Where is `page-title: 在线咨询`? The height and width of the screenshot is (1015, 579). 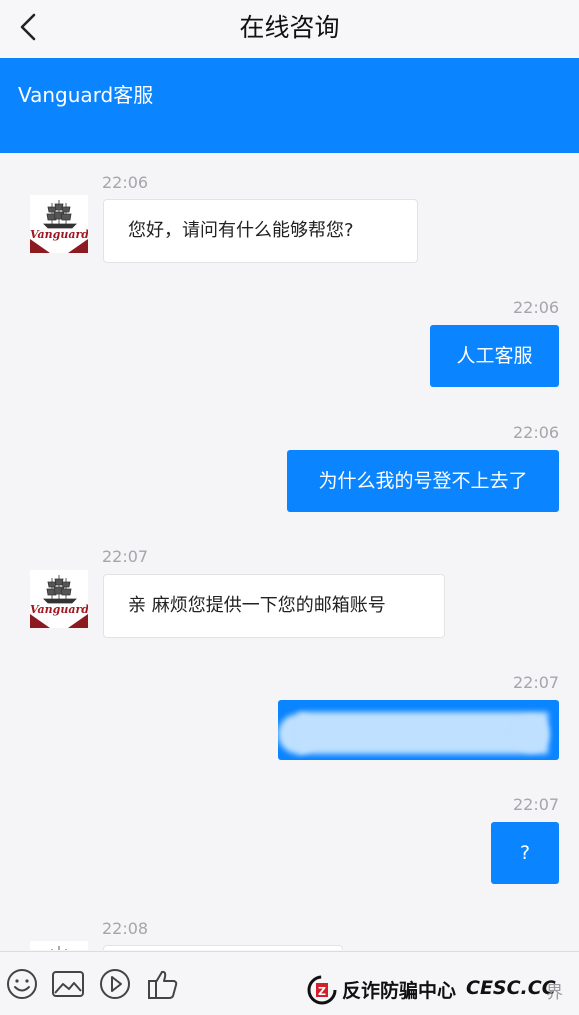
page-title: 在线咨询 is located at coordinates (289, 27).